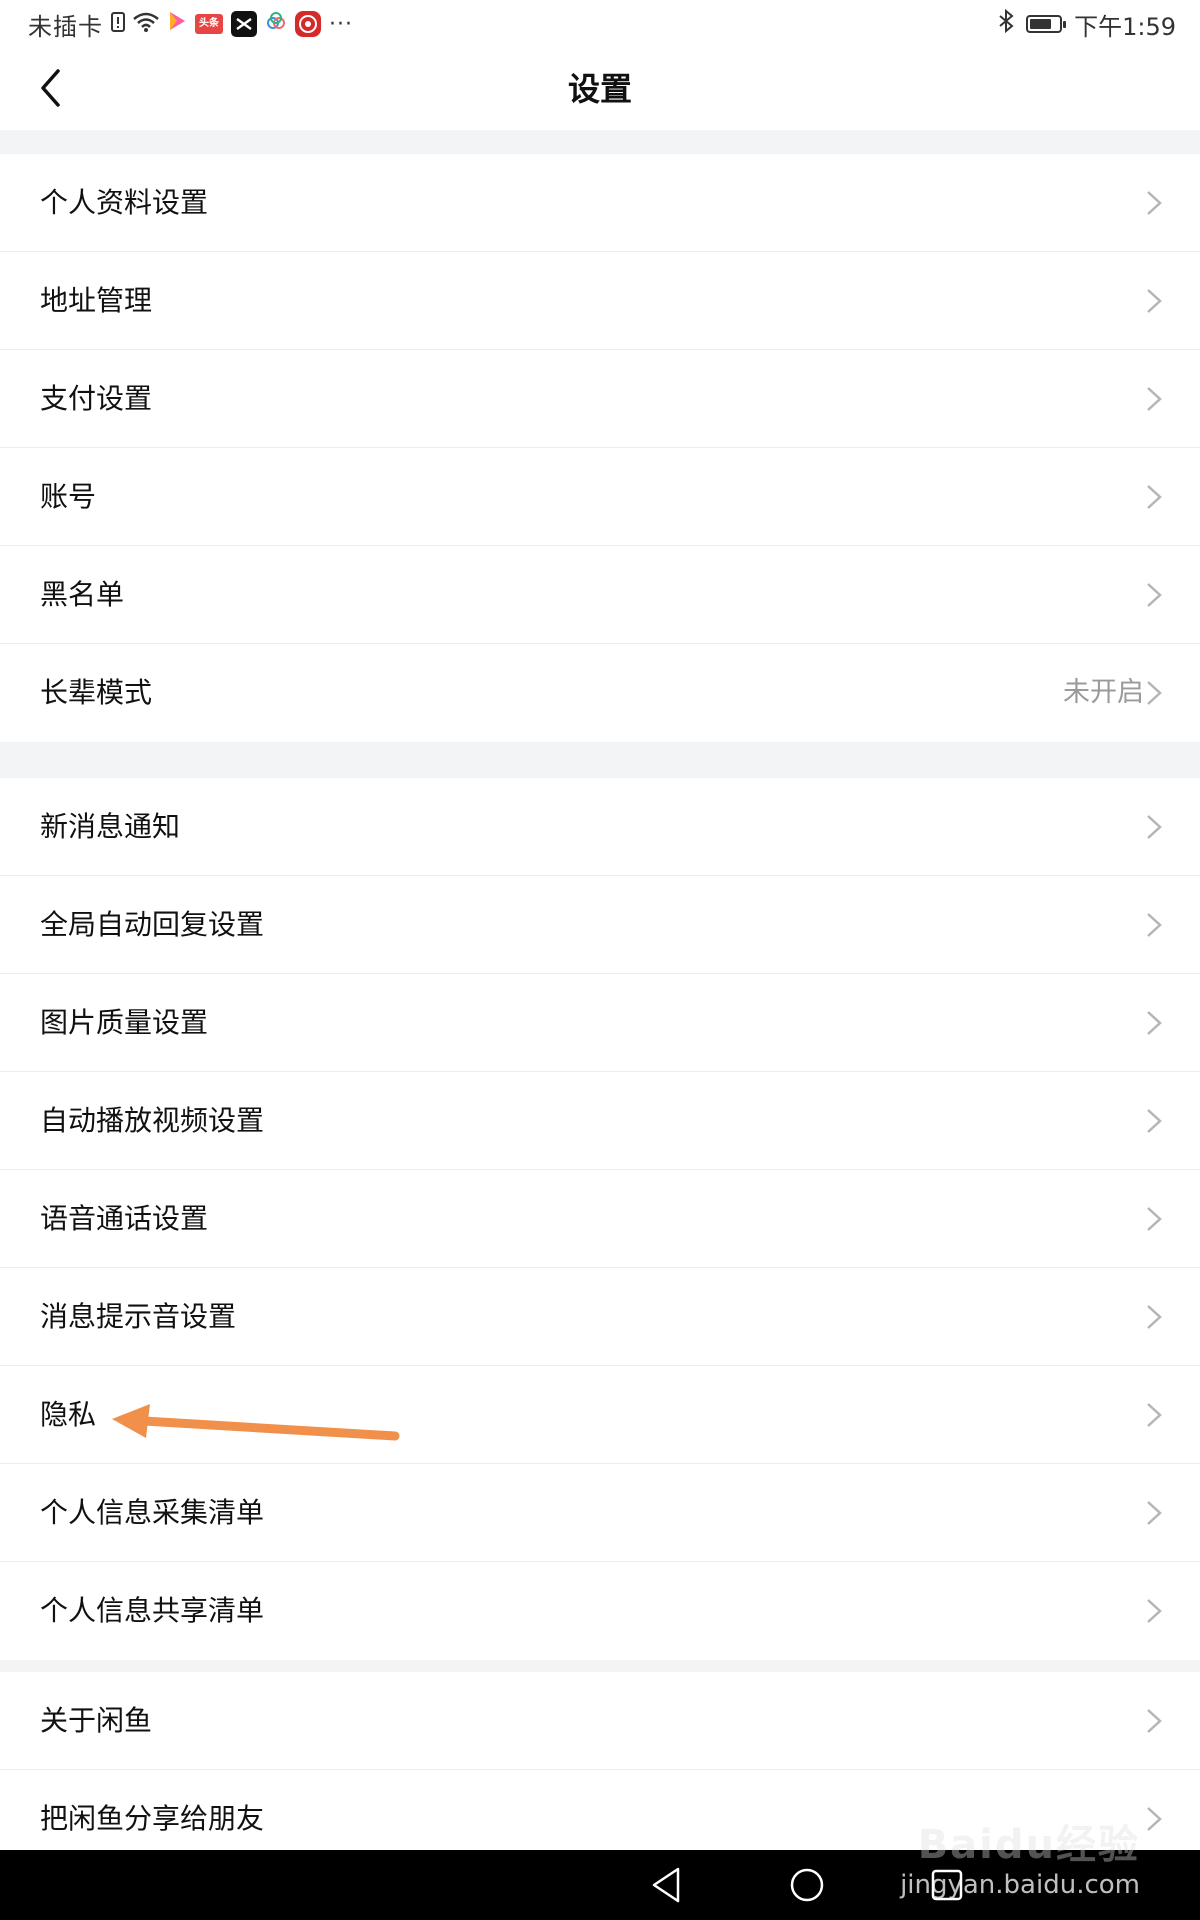  What do you see at coordinates (152, 1120) in the screenshot?
I see `settings-item-label: 自动播放视频设置` at bounding box center [152, 1120].